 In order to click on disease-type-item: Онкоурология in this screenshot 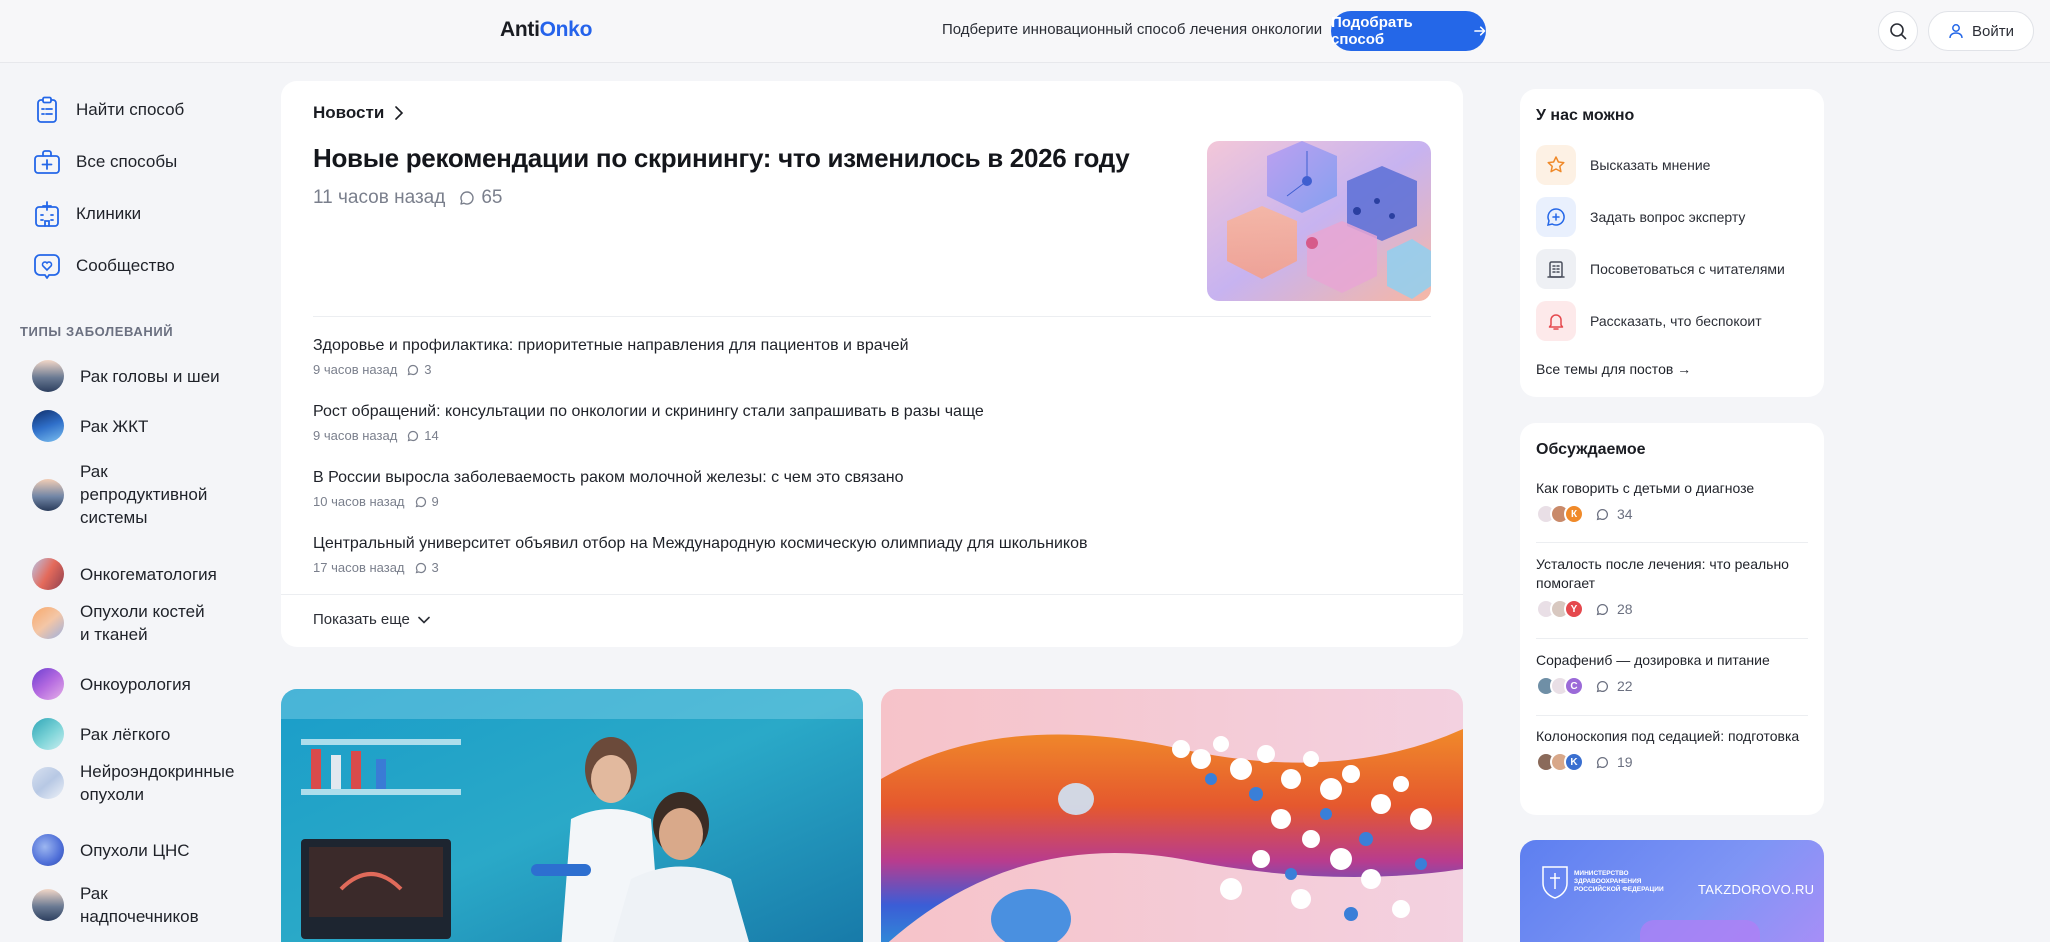, I will do `click(111, 684)`.